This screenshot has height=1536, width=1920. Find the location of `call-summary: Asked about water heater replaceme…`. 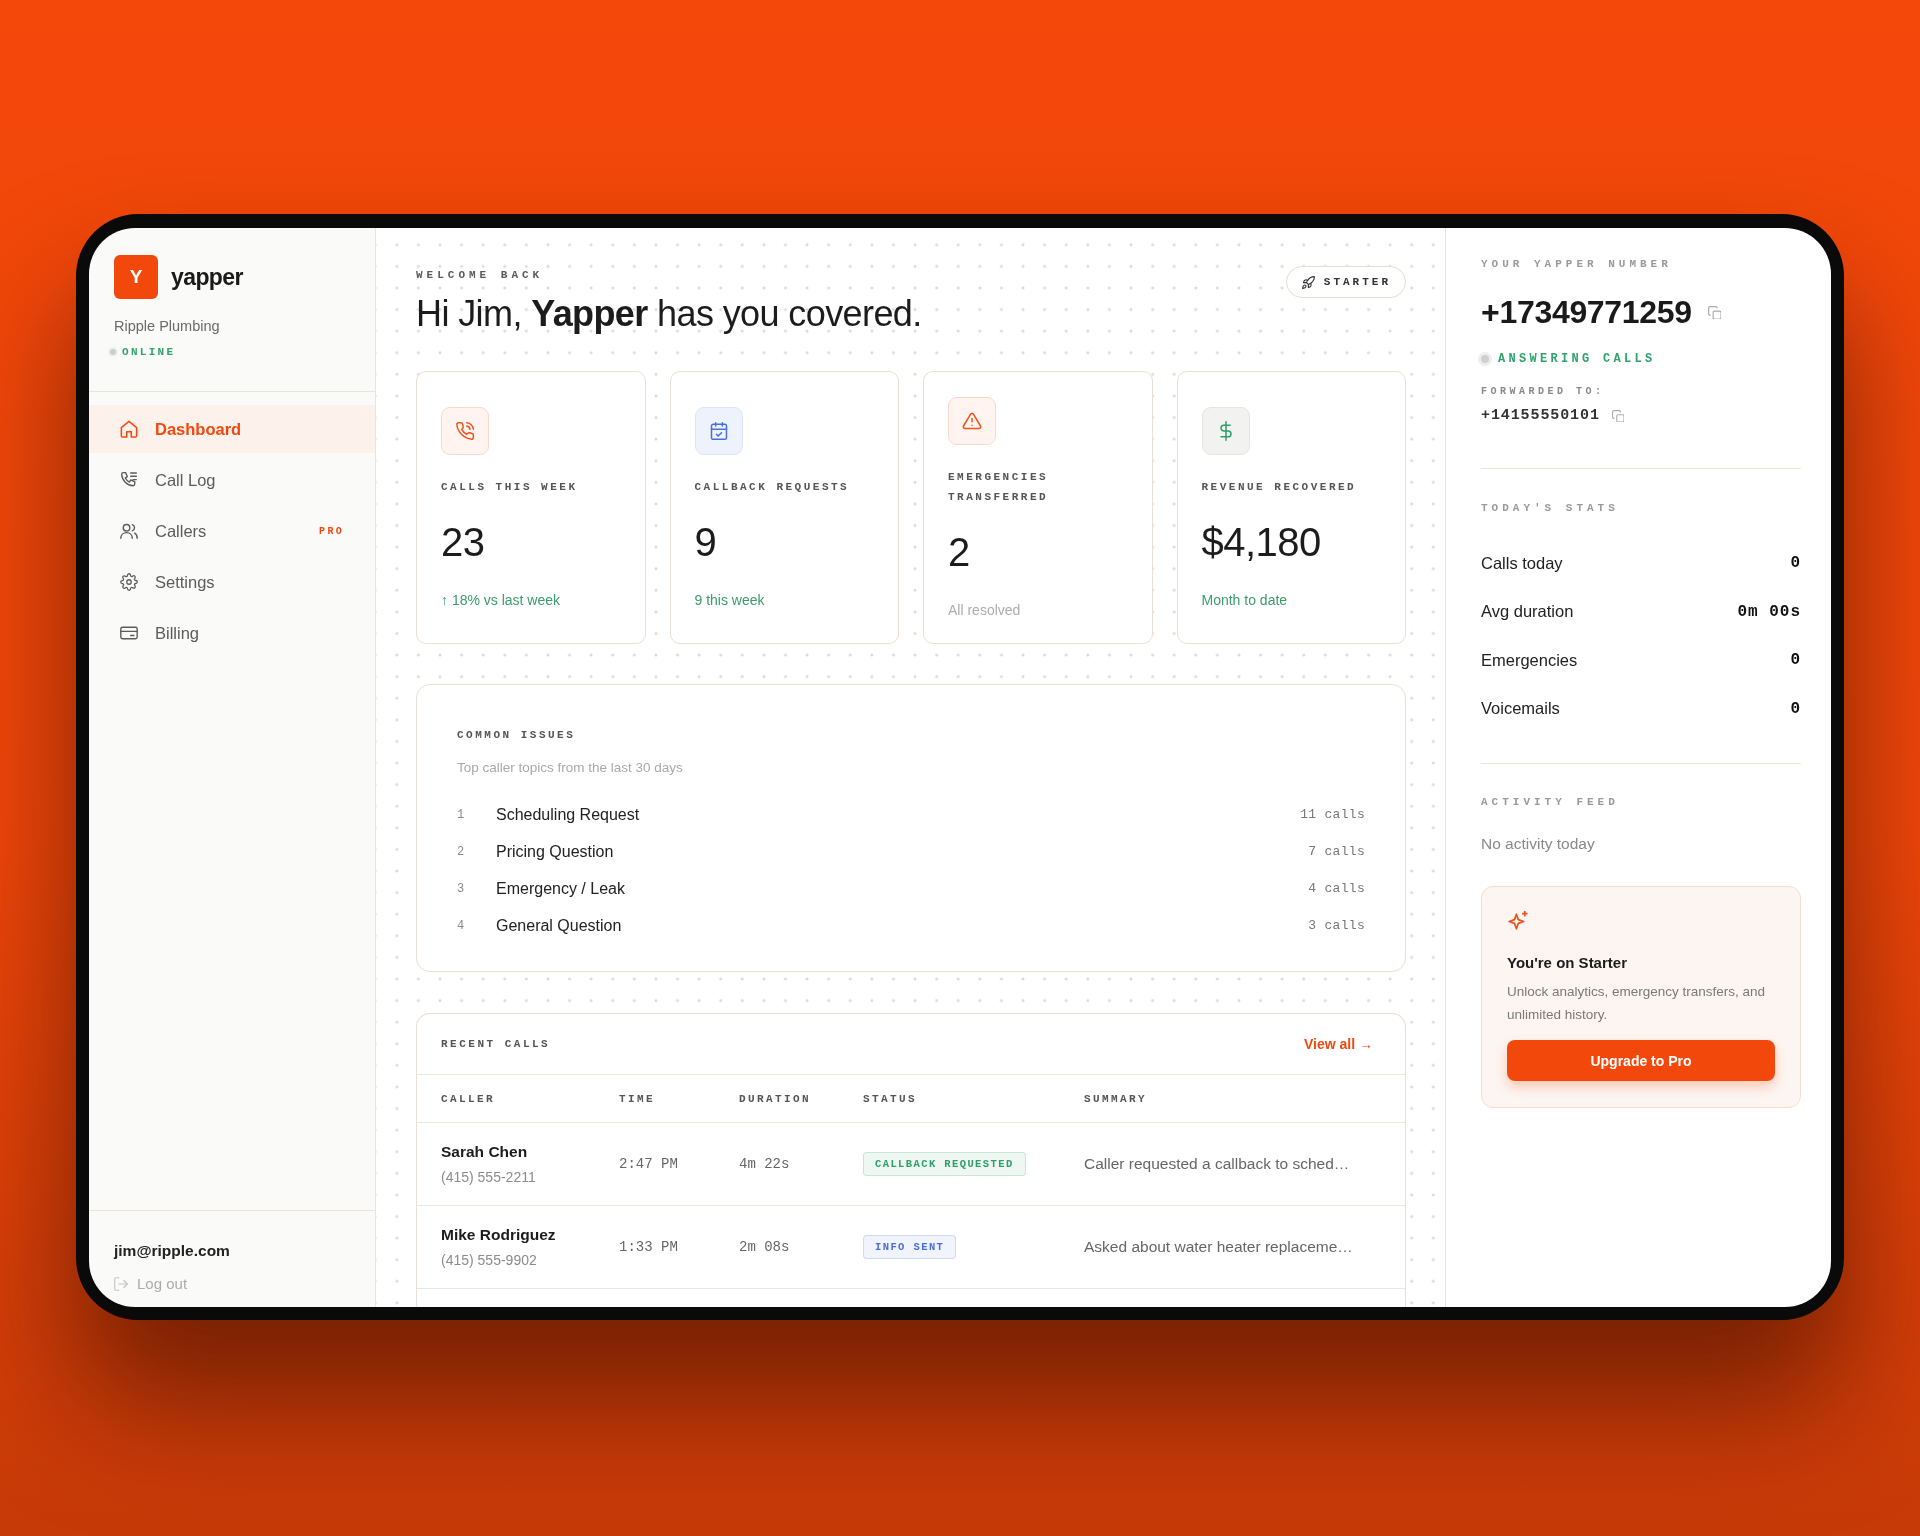

call-summary: Asked about water heater replaceme… is located at coordinates (1218, 1247).